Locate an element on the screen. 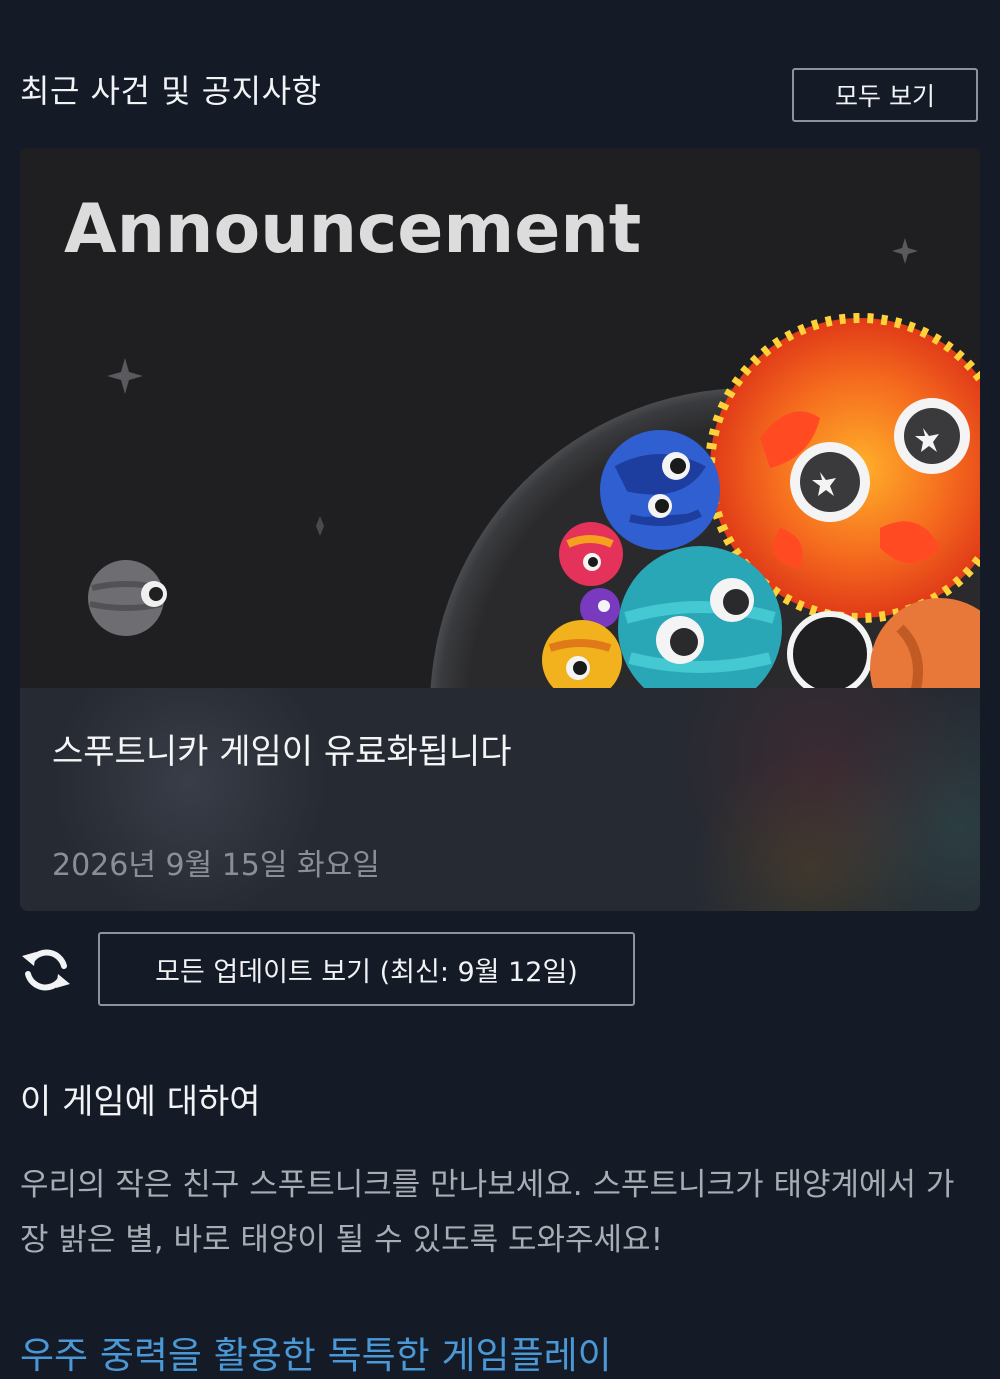 This screenshot has width=1000, height=1379. announcement-title: 스푸트니카 게임이 유료화됩니다 is located at coordinates (282, 748).